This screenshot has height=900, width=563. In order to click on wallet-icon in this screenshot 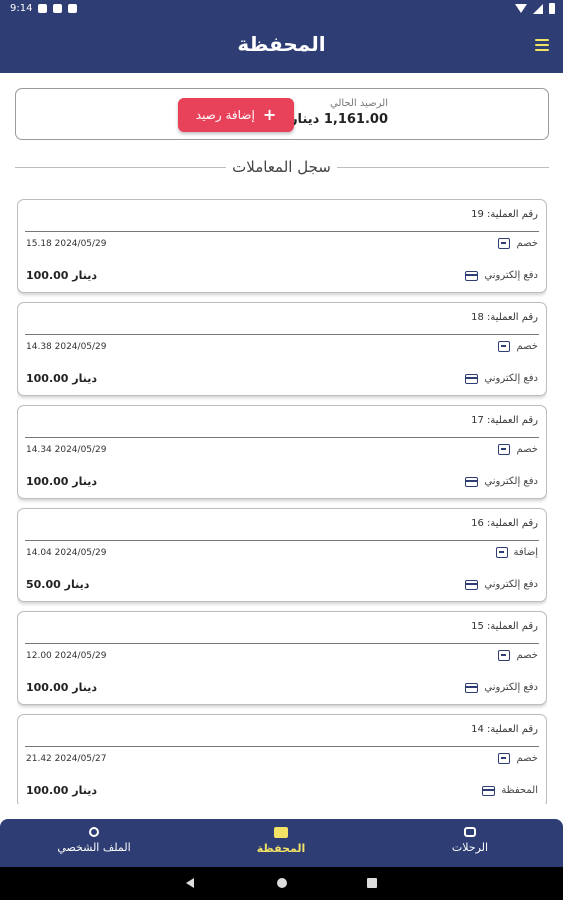, I will do `click(281, 832)`.